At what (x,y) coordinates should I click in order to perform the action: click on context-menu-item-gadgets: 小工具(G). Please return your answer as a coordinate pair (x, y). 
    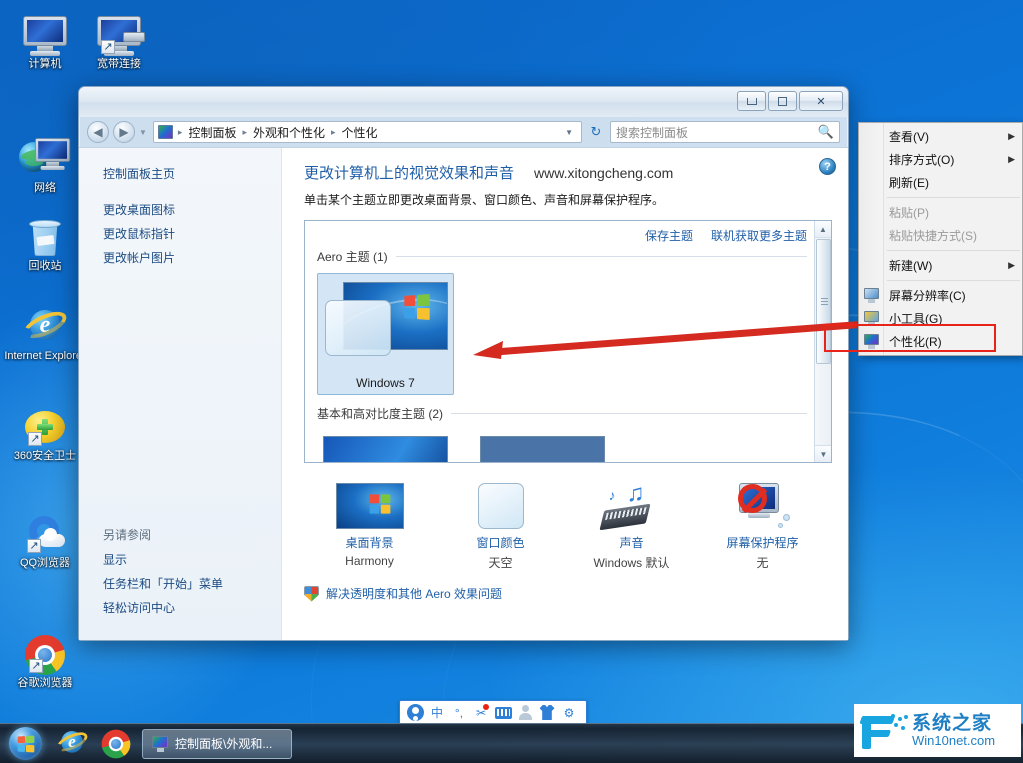
    Looking at the image, I should click on (940, 318).